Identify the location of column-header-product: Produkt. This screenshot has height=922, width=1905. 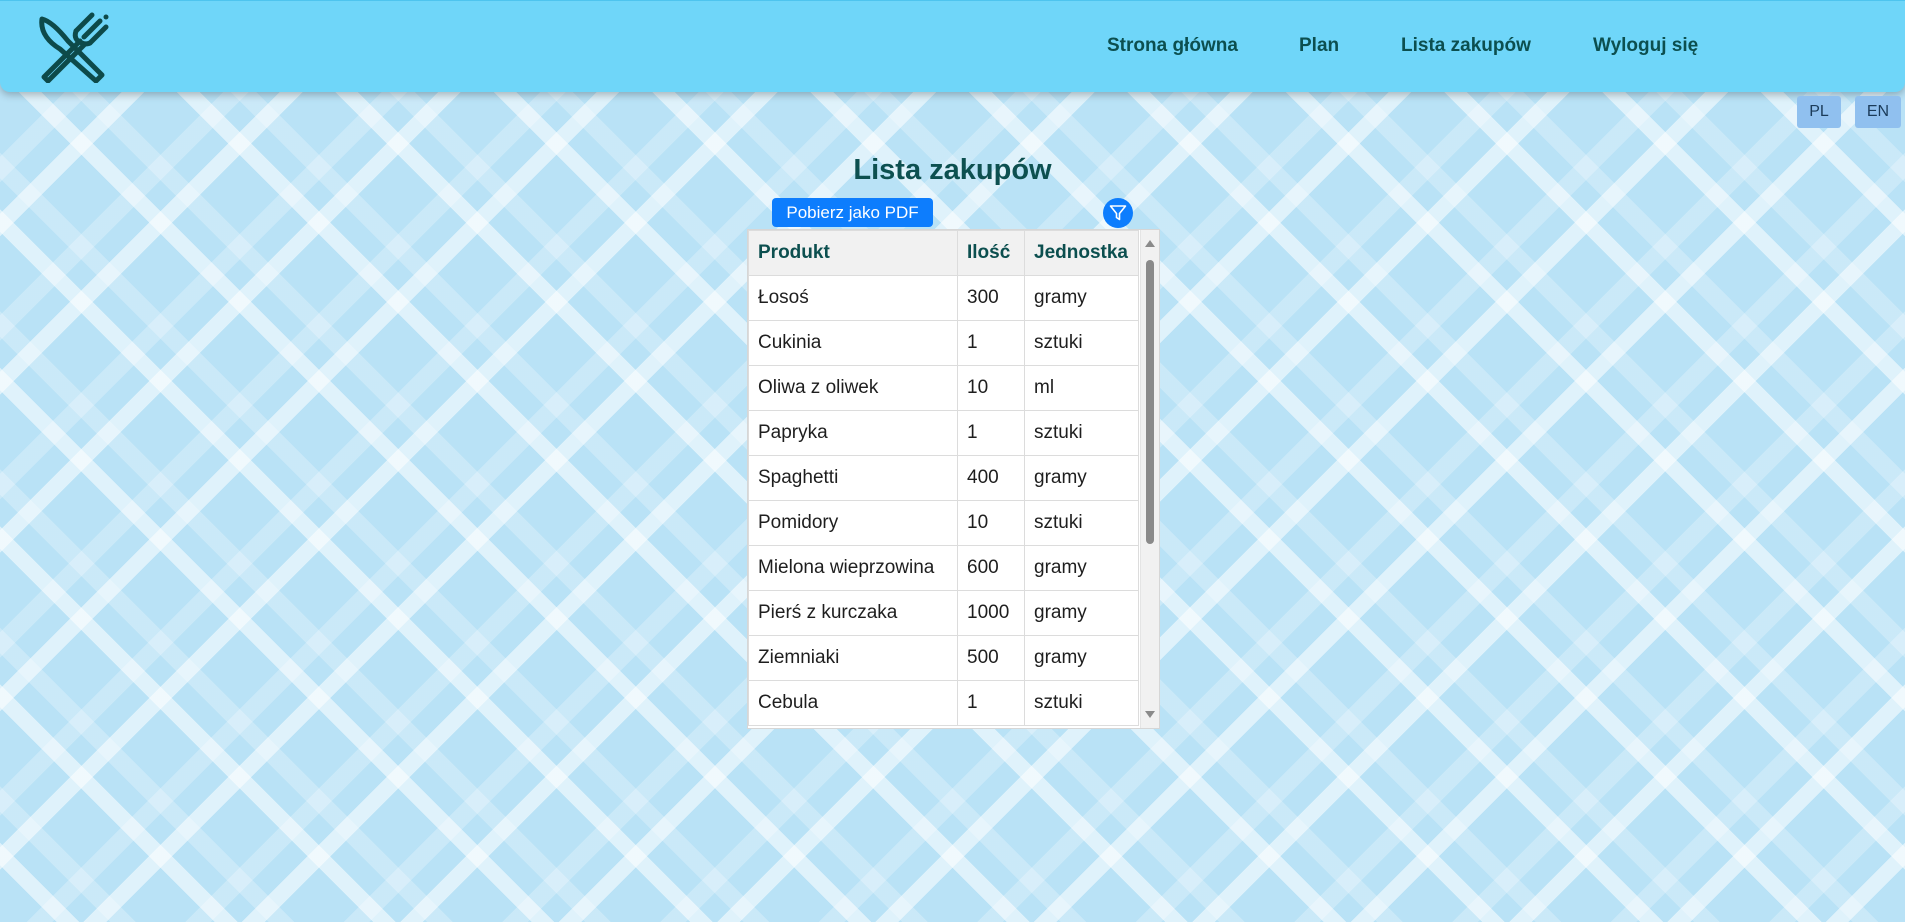
(853, 253).